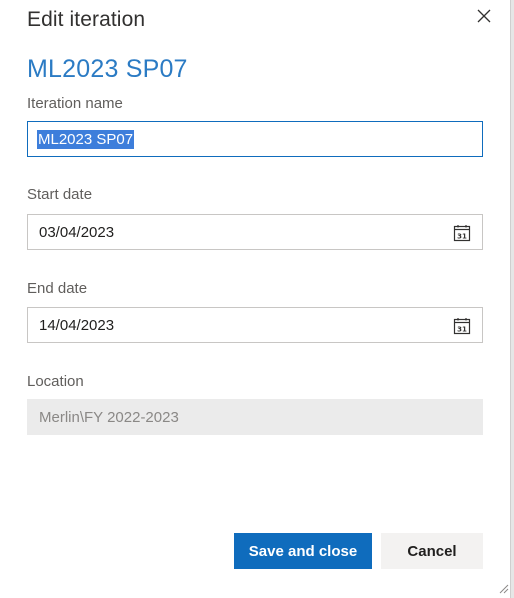 The width and height of the screenshot is (514, 598). I want to click on iteration-name-label: Iteration name, so click(75, 103).